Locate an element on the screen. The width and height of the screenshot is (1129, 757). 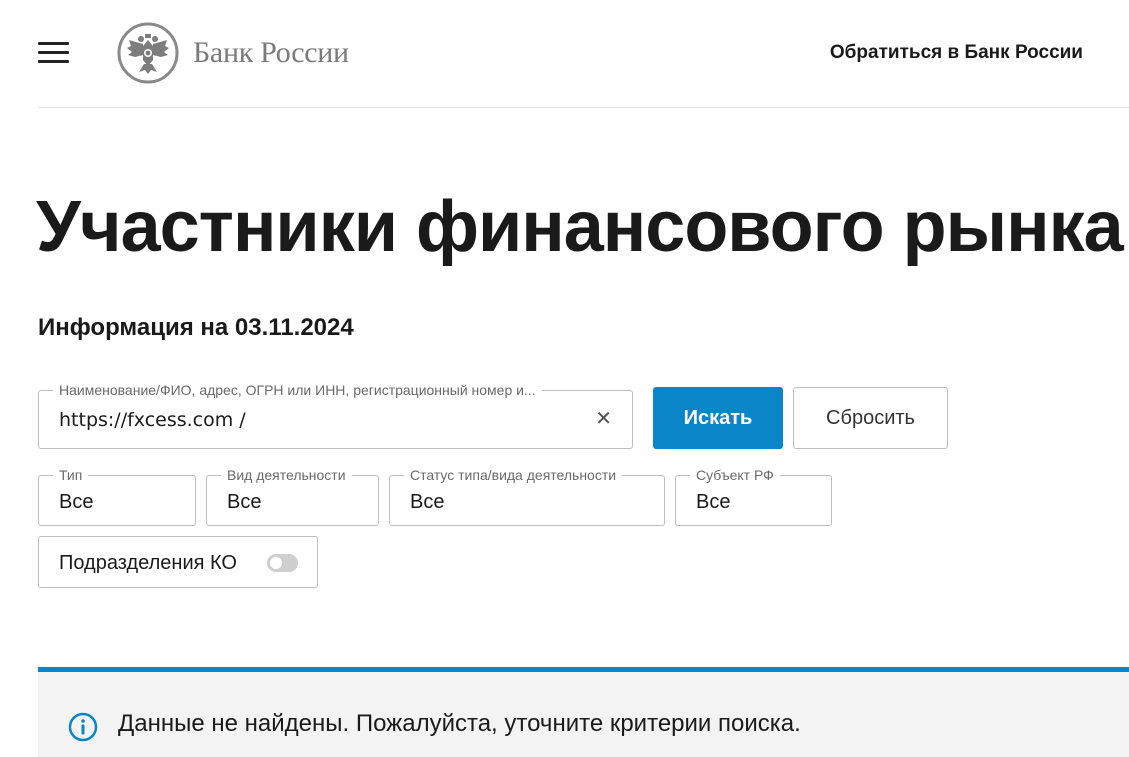
activity-select-value: Все is located at coordinates (244, 502).